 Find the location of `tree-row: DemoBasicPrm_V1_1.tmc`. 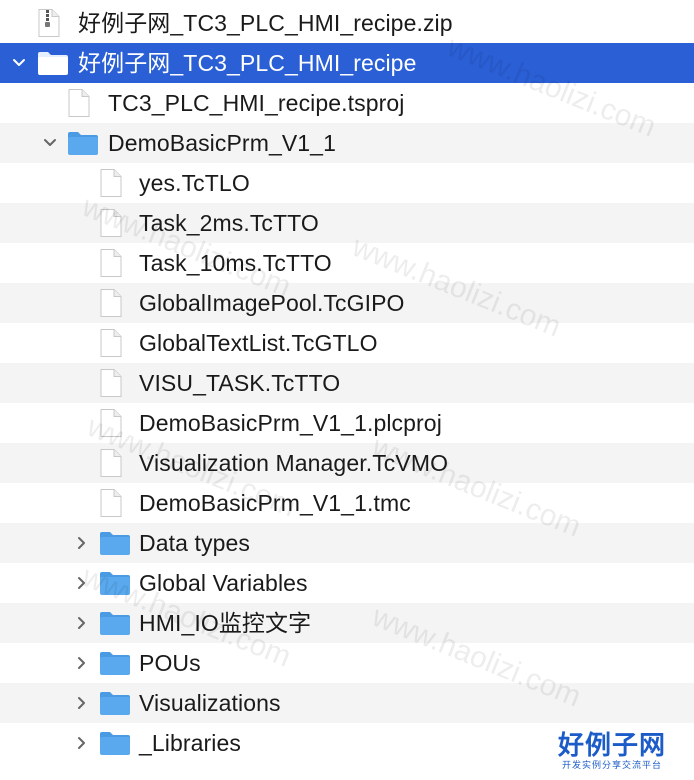

tree-row: DemoBasicPrm_V1_1.tmc is located at coordinates (347, 503).